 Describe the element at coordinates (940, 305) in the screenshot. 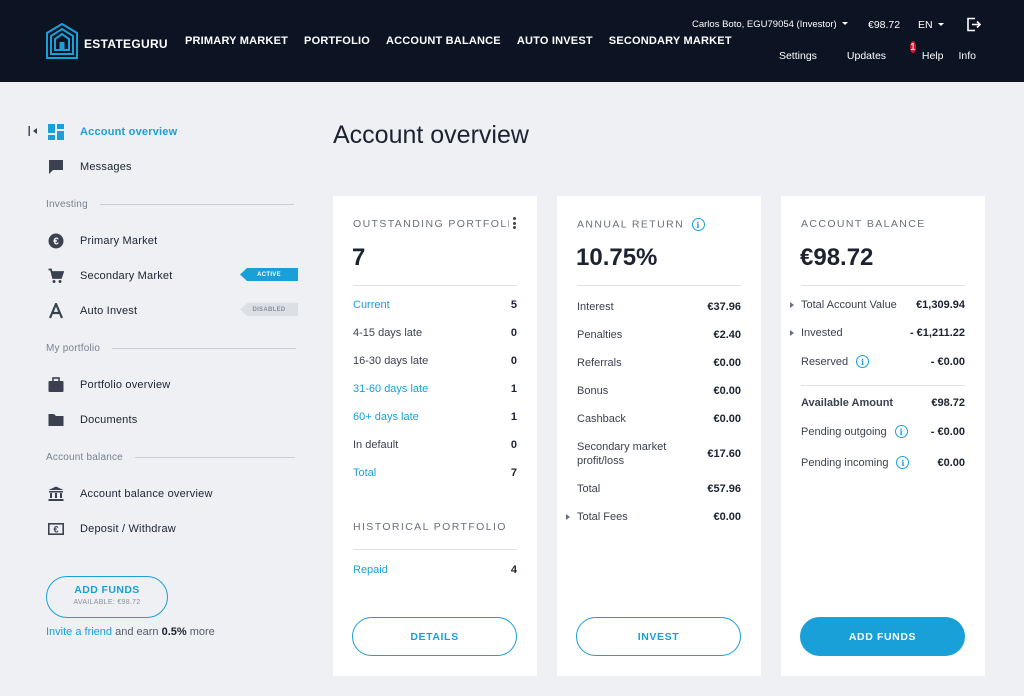

I see `row-value: €1,309.94` at that location.